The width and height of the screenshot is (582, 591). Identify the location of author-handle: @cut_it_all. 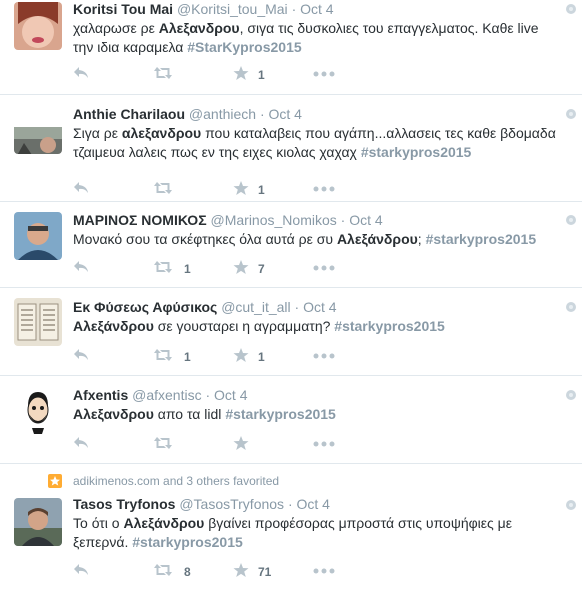
(255, 307).